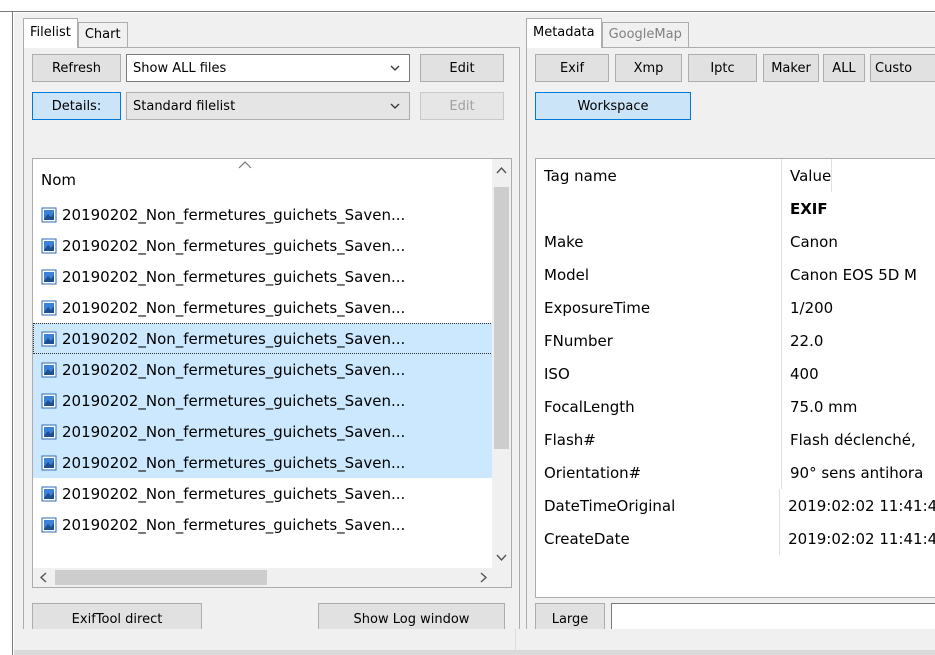 The height and width of the screenshot is (655, 935). I want to click on file-filter-select: Show ALL files, so click(268, 68).